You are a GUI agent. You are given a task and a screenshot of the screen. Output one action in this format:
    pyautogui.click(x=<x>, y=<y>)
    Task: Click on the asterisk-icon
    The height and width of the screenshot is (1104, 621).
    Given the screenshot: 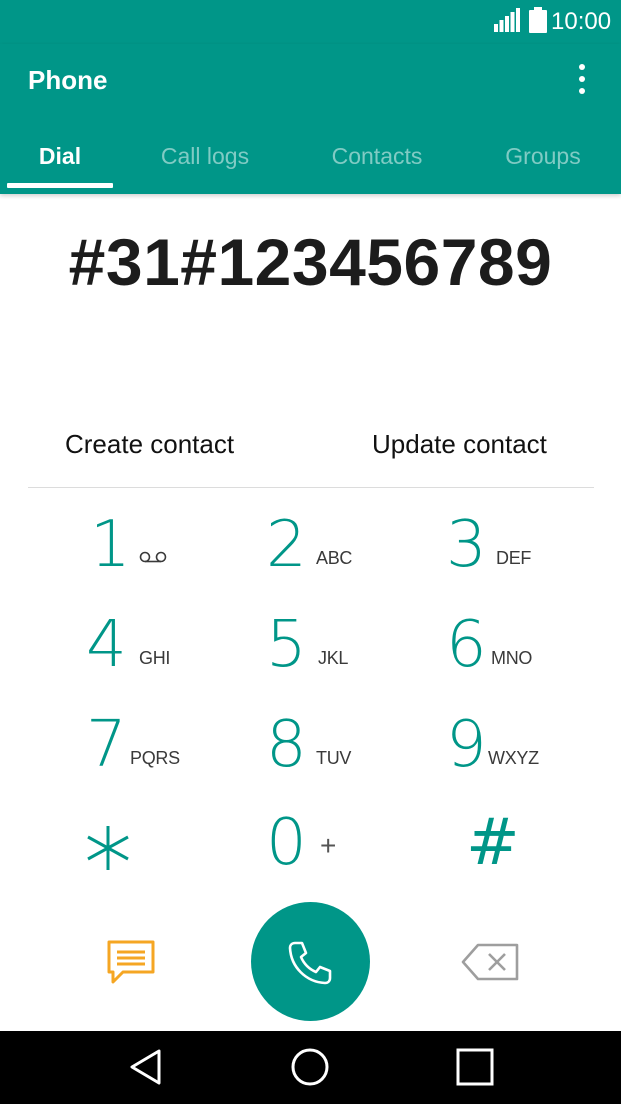 What is the action you would take?
    pyautogui.click(x=108, y=848)
    